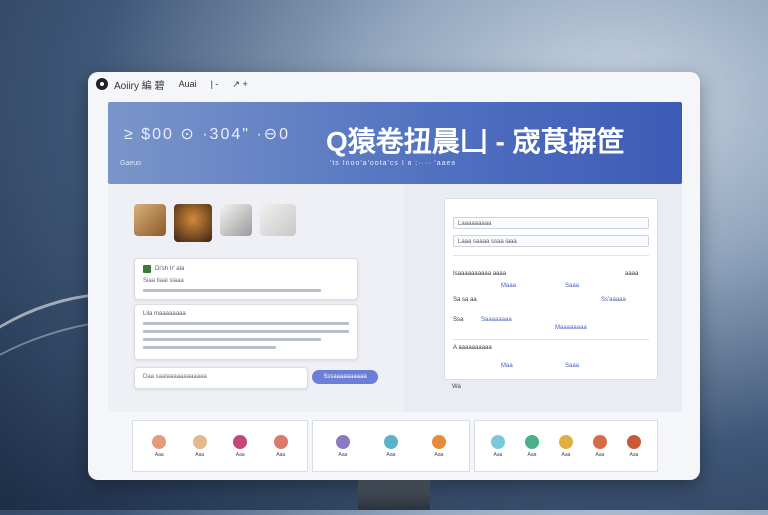 This screenshot has height=515, width=768. What do you see at coordinates (102, 84) in the screenshot?
I see `app-logo-icon` at bounding box center [102, 84].